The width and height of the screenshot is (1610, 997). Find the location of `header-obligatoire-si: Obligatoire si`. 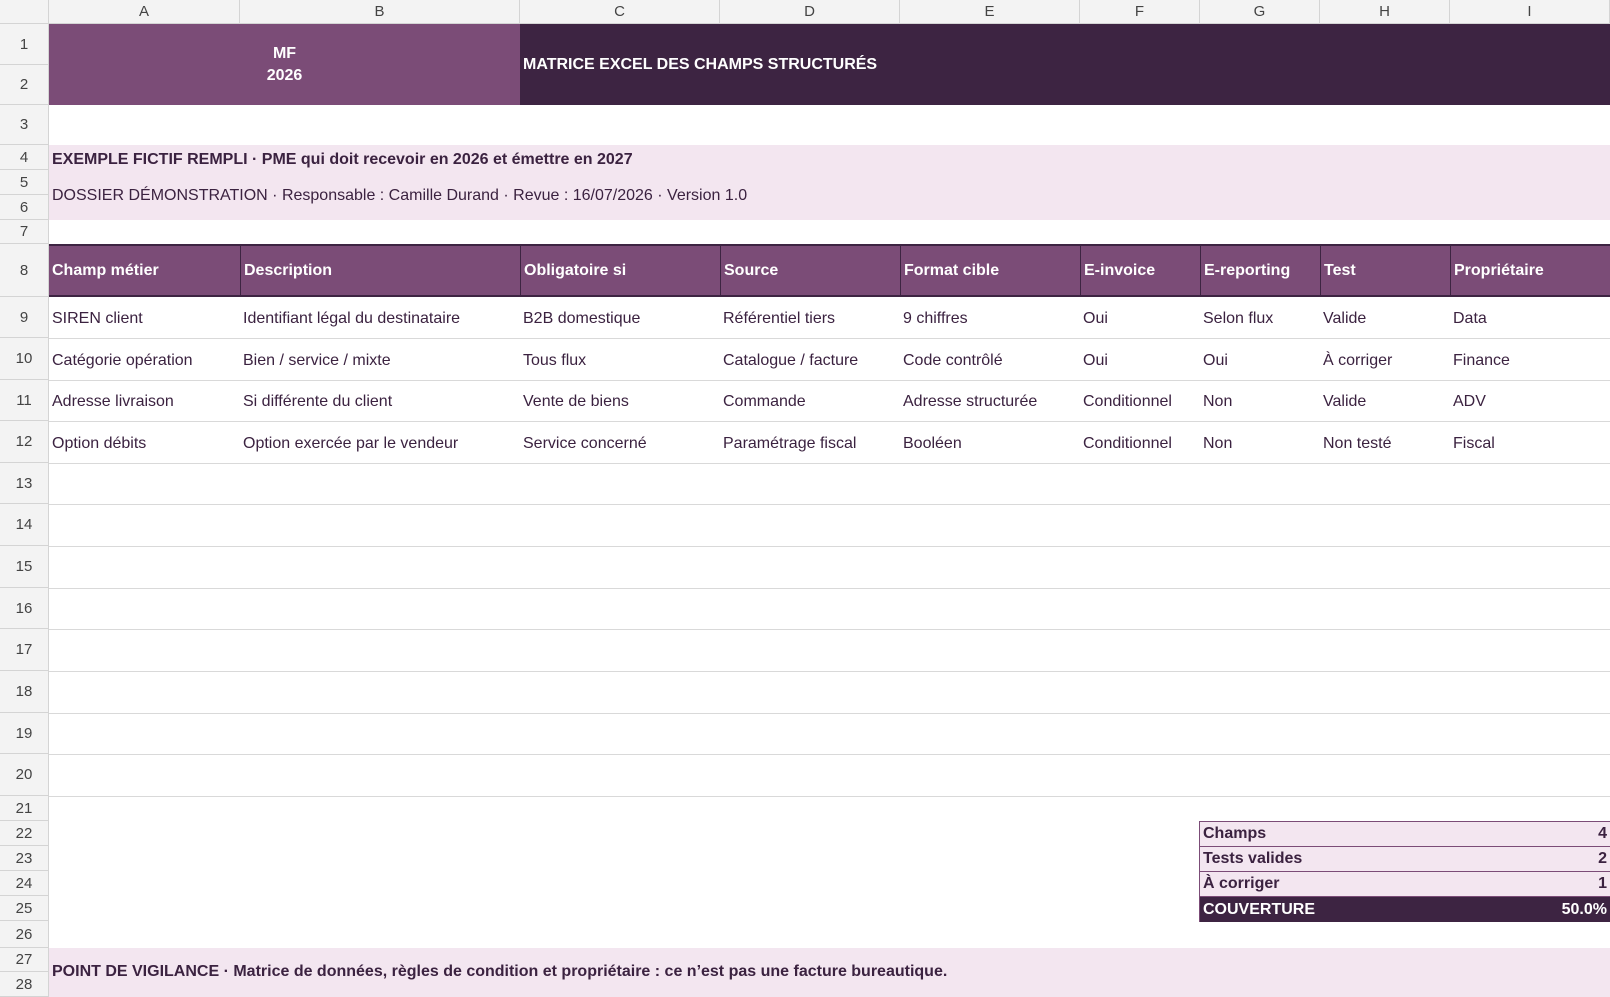

header-obligatoire-si: Obligatoire si is located at coordinates (620, 270).